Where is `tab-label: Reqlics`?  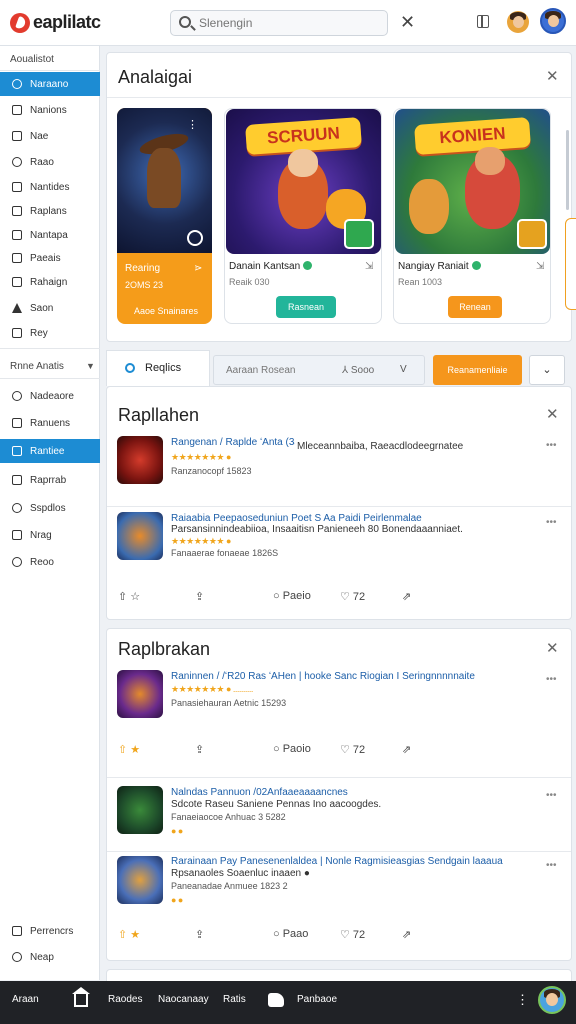 tab-label: Reqlics is located at coordinates (163, 368).